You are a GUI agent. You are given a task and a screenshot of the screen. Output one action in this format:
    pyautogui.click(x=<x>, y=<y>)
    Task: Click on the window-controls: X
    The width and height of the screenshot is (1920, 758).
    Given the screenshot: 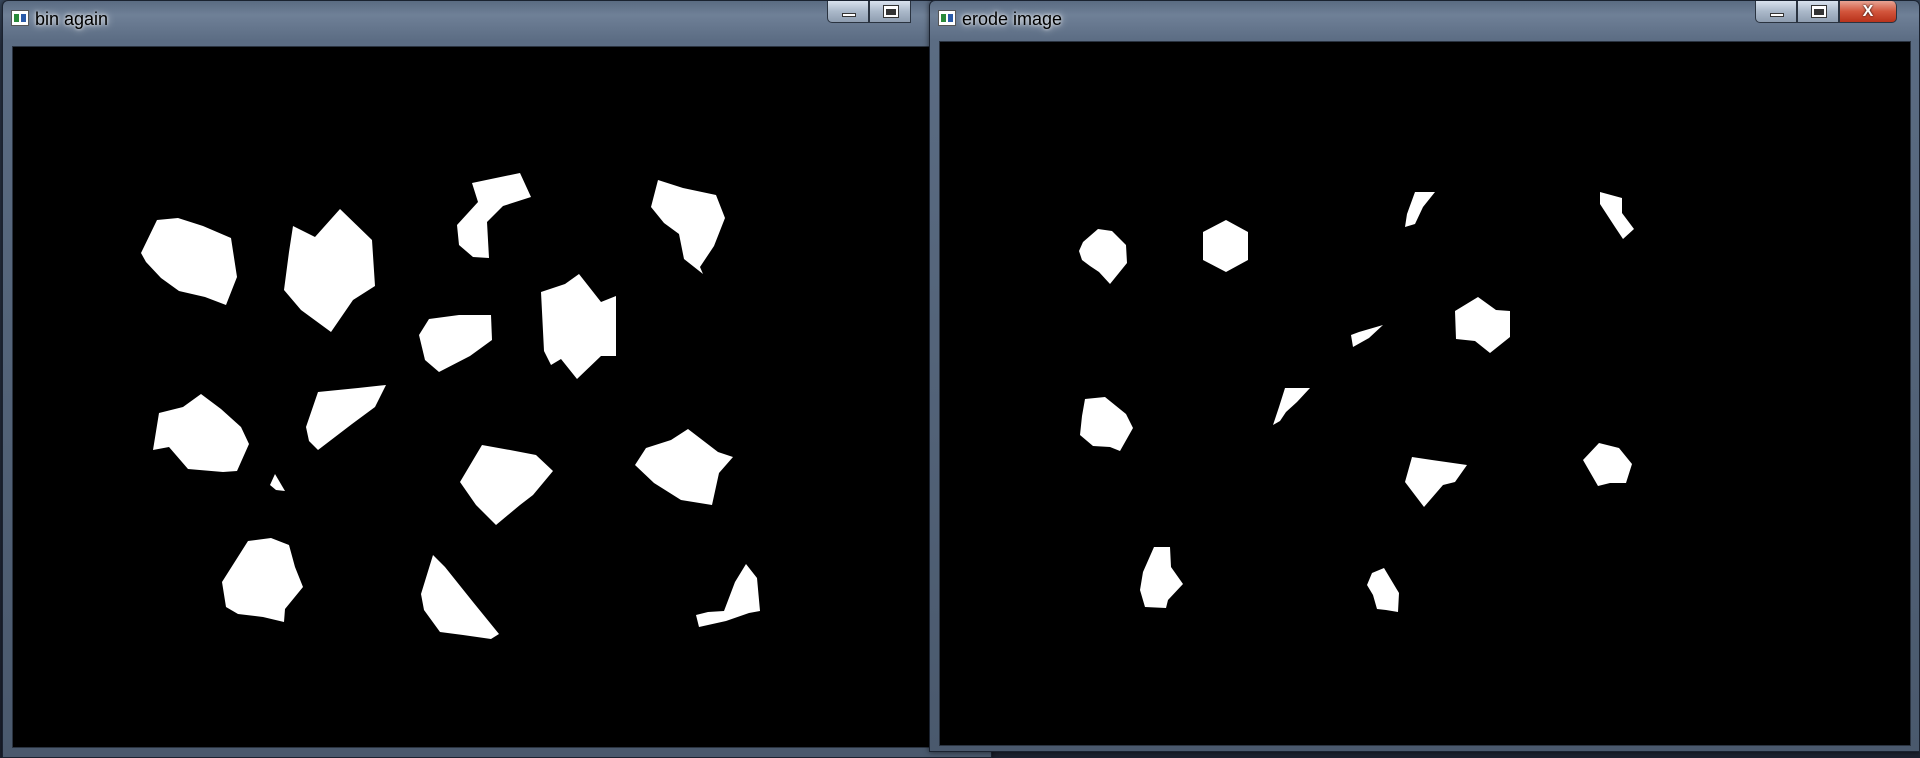 What is the action you would take?
    pyautogui.click(x=1826, y=12)
    